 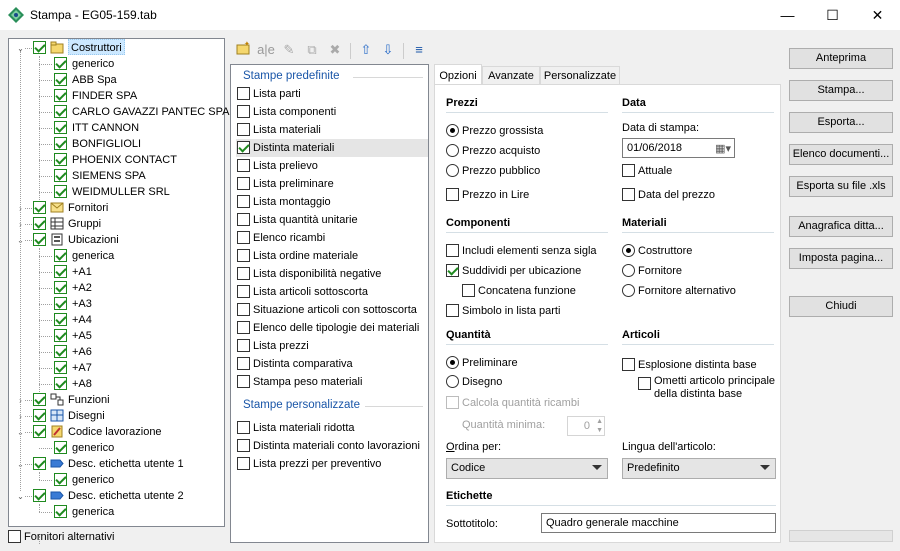 I want to click on custom-report-item: Lista materiali ridotta, so click(x=332, y=428).